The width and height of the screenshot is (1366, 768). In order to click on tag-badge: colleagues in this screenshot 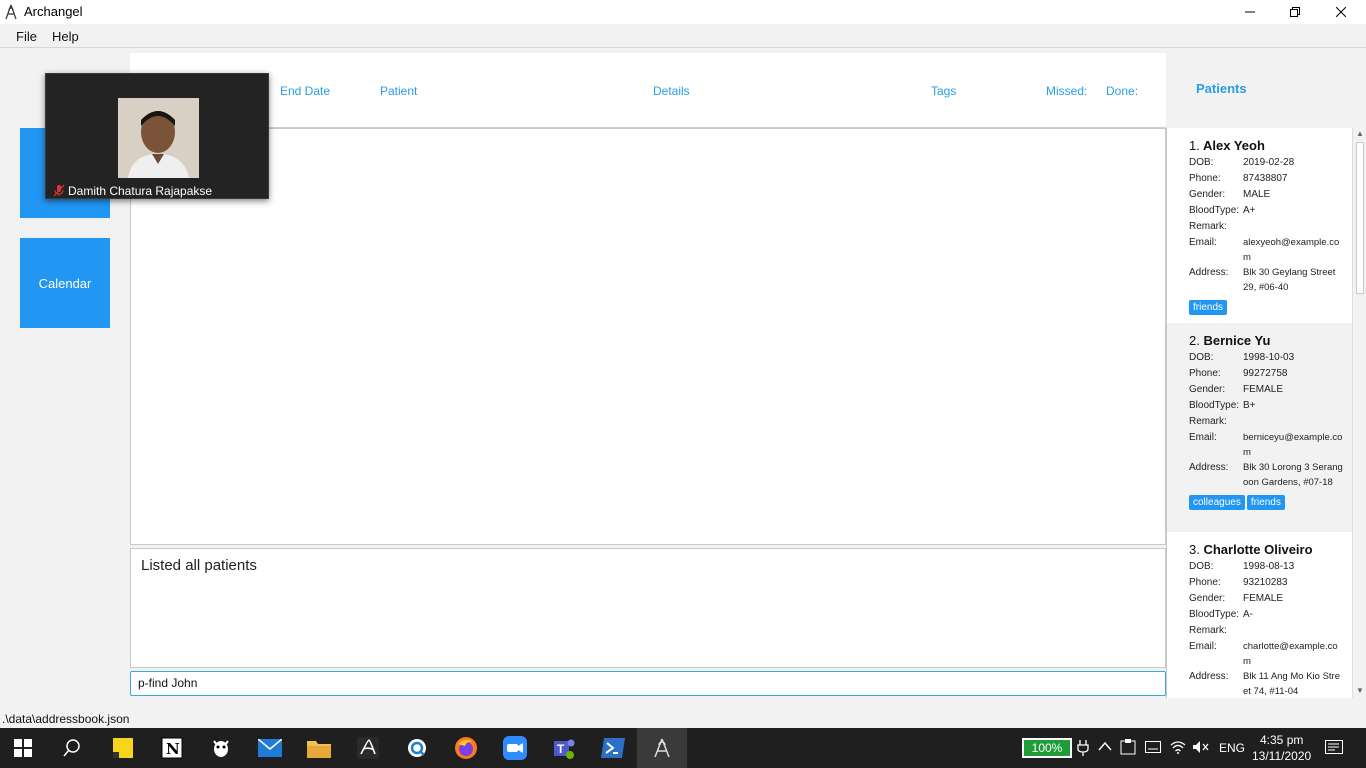, I will do `click(1217, 502)`.